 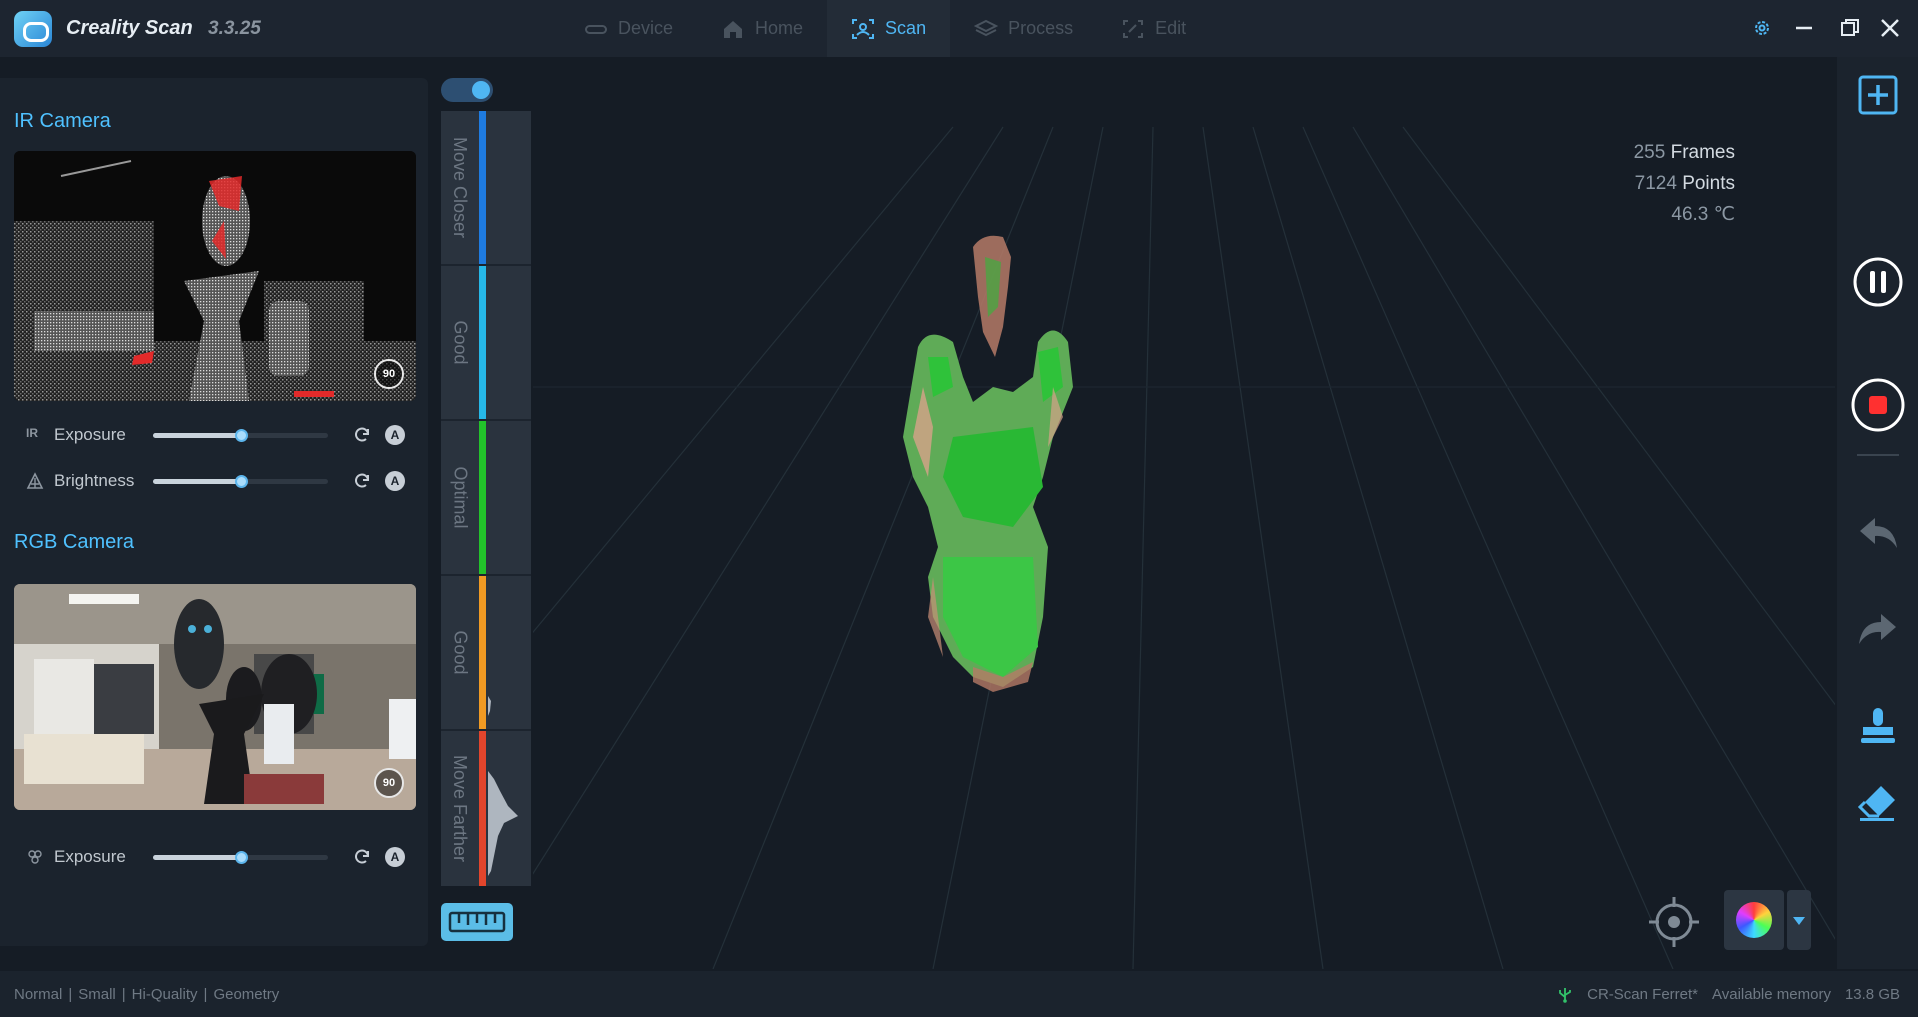 I want to click on ir-brightness-auto-button: A, so click(x=395, y=481).